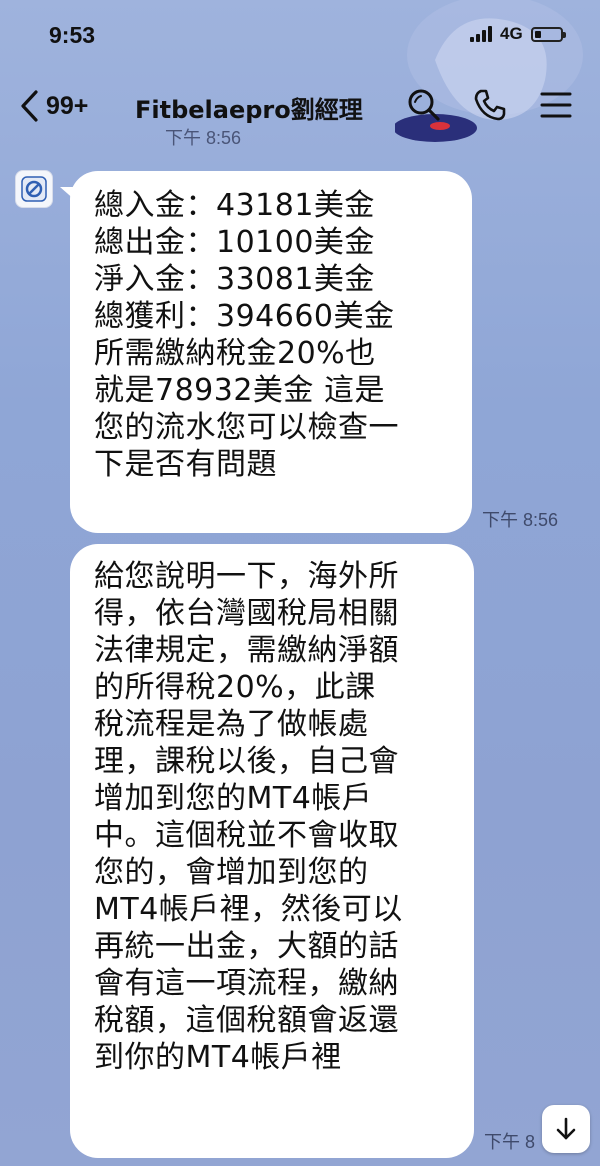  What do you see at coordinates (246, 946) in the screenshot?
I see `message-line: 再統一出金，大額的話` at bounding box center [246, 946].